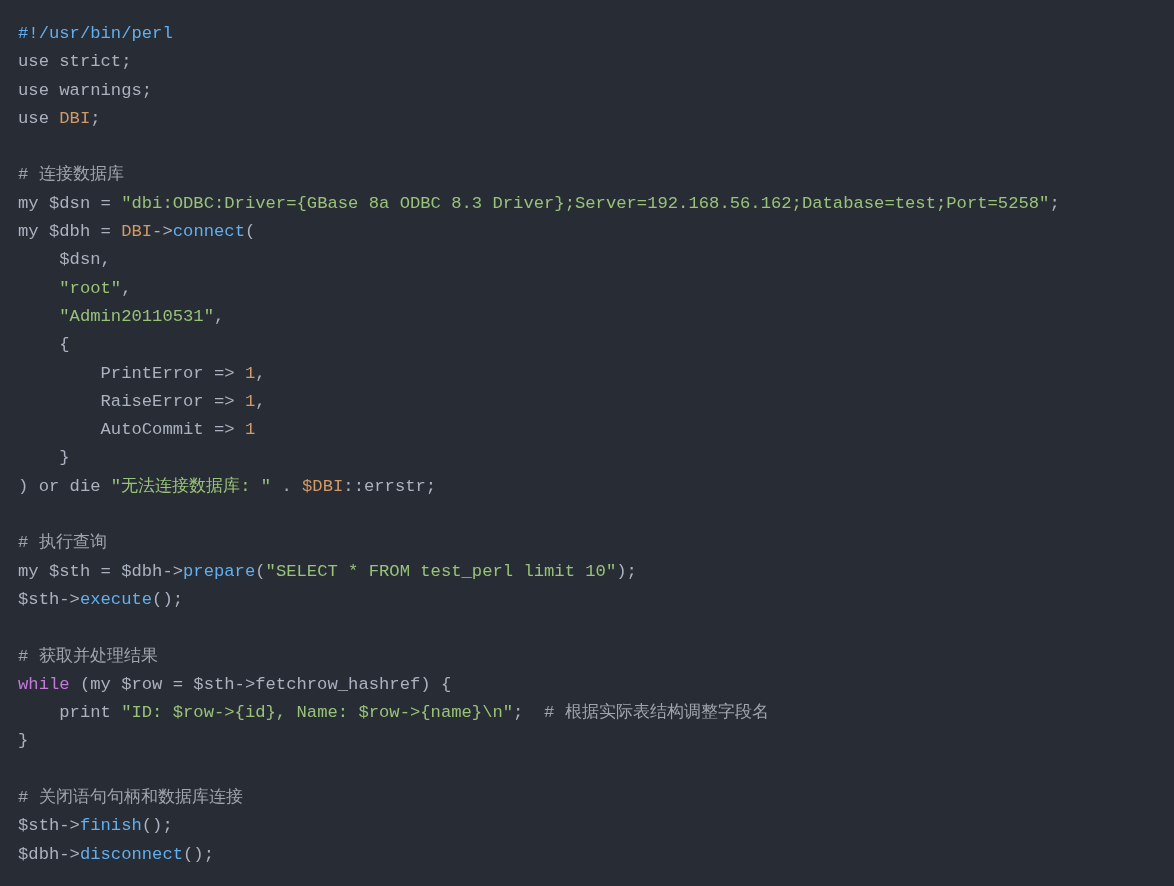 The image size is (1174, 886). I want to click on code-line: use strict;, so click(75, 62).